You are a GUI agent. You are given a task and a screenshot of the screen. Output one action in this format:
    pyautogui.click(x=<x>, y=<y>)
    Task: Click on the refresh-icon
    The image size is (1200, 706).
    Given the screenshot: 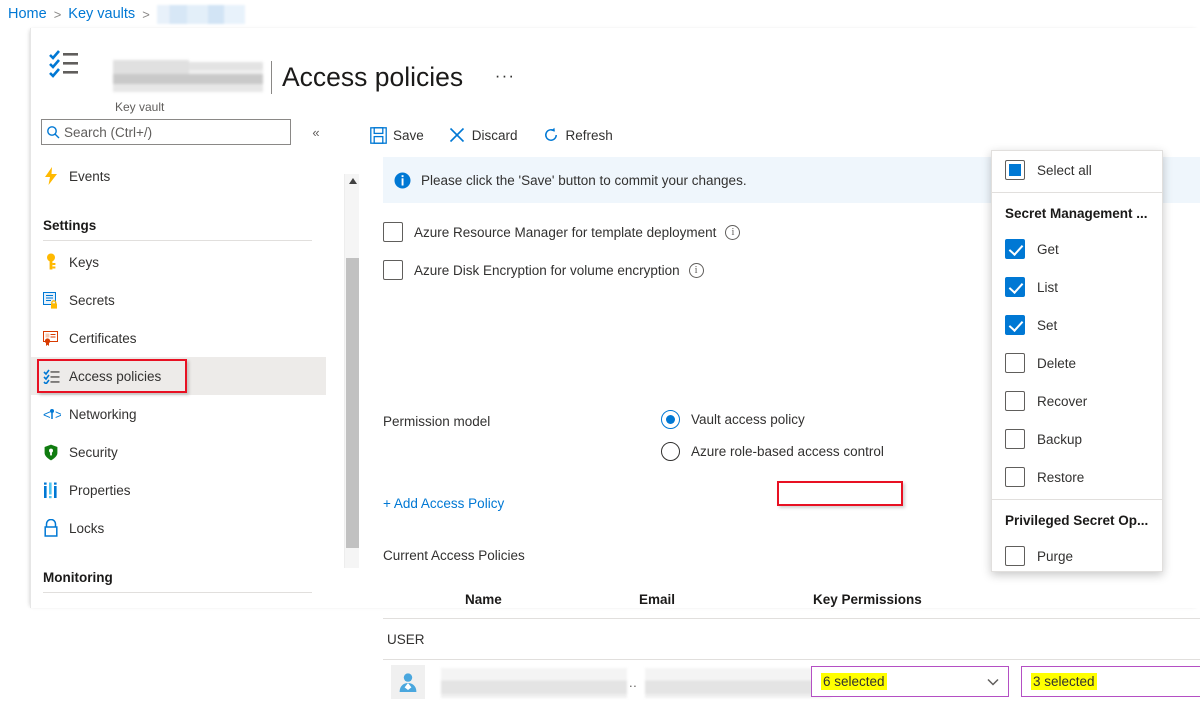 What is the action you would take?
    pyautogui.click(x=551, y=135)
    